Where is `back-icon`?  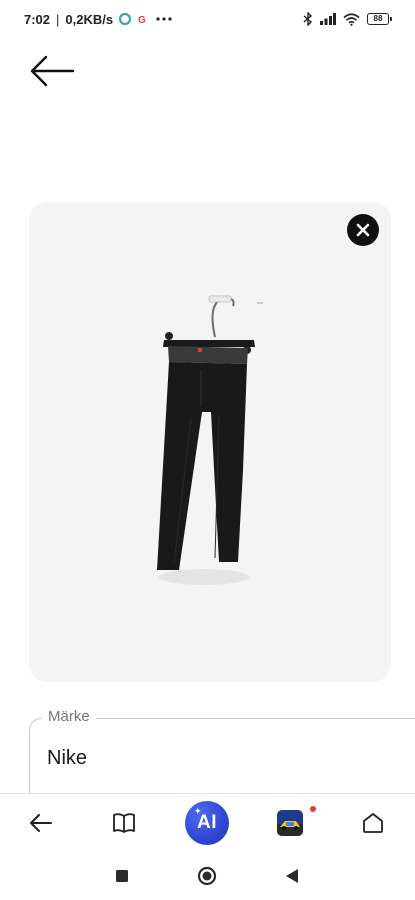
back-icon is located at coordinates (41, 823).